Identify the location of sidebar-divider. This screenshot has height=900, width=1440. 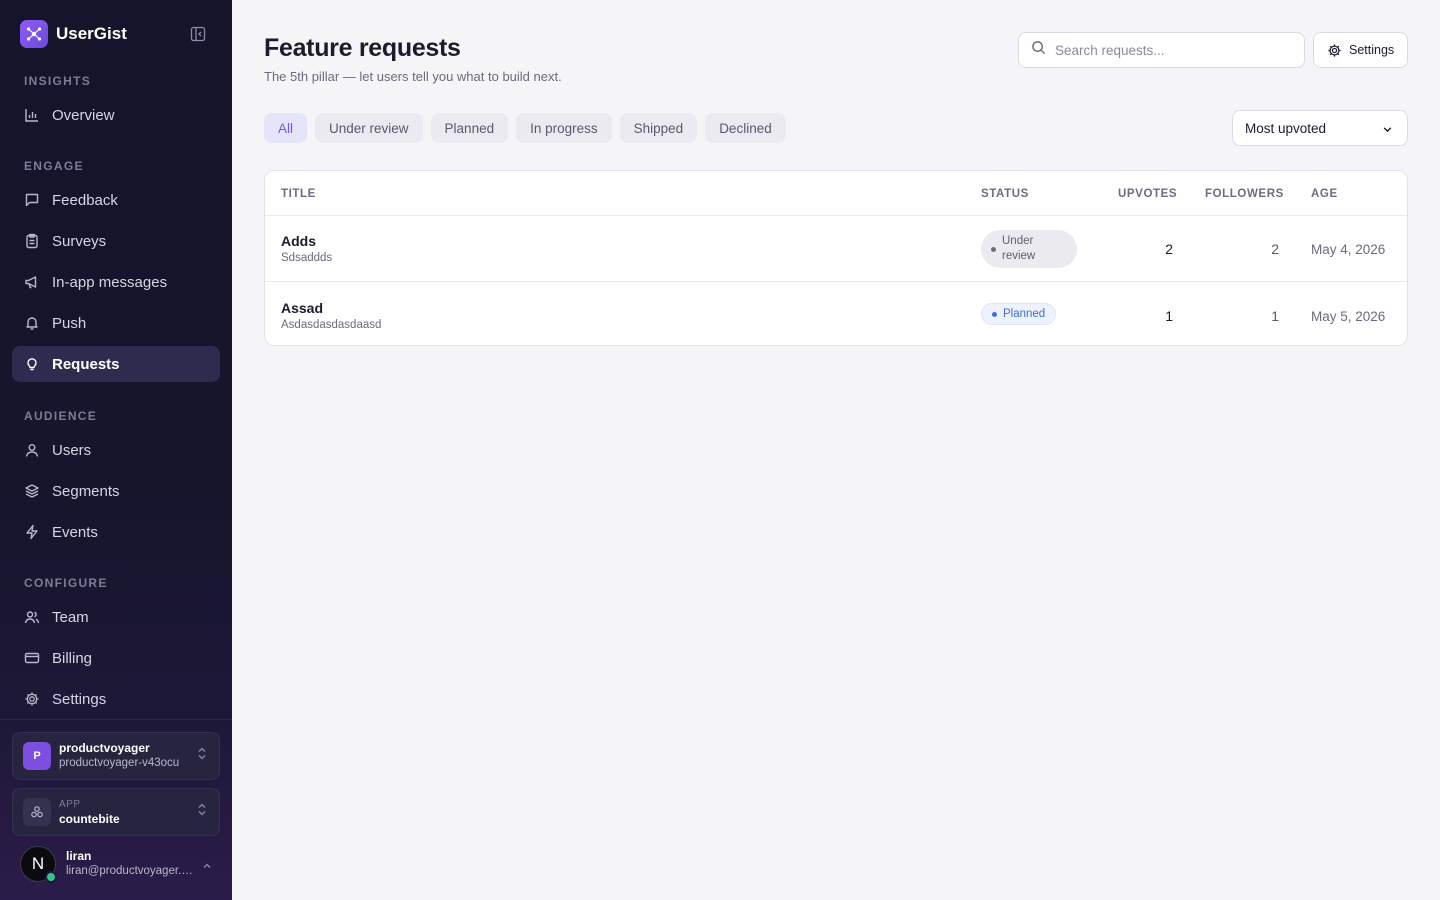
(116, 719).